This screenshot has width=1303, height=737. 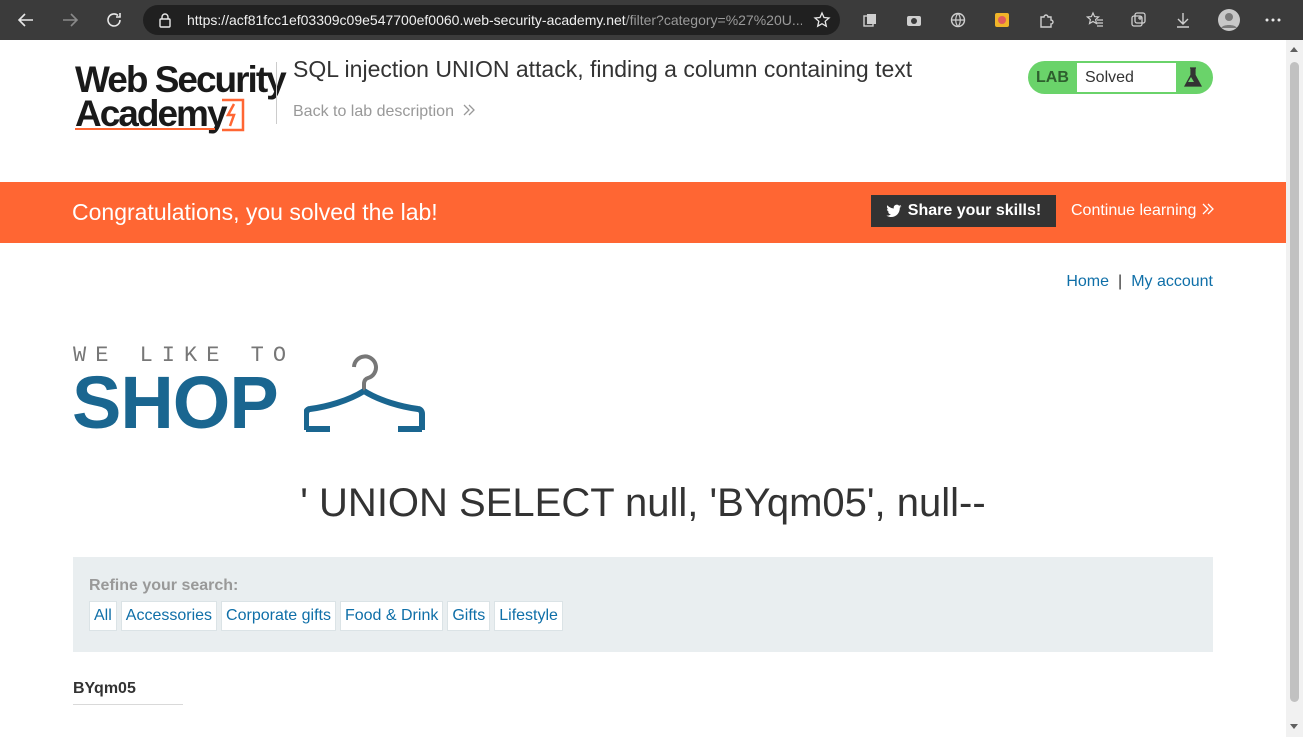 I want to click on shop-word: SHOP, so click(x=175, y=402).